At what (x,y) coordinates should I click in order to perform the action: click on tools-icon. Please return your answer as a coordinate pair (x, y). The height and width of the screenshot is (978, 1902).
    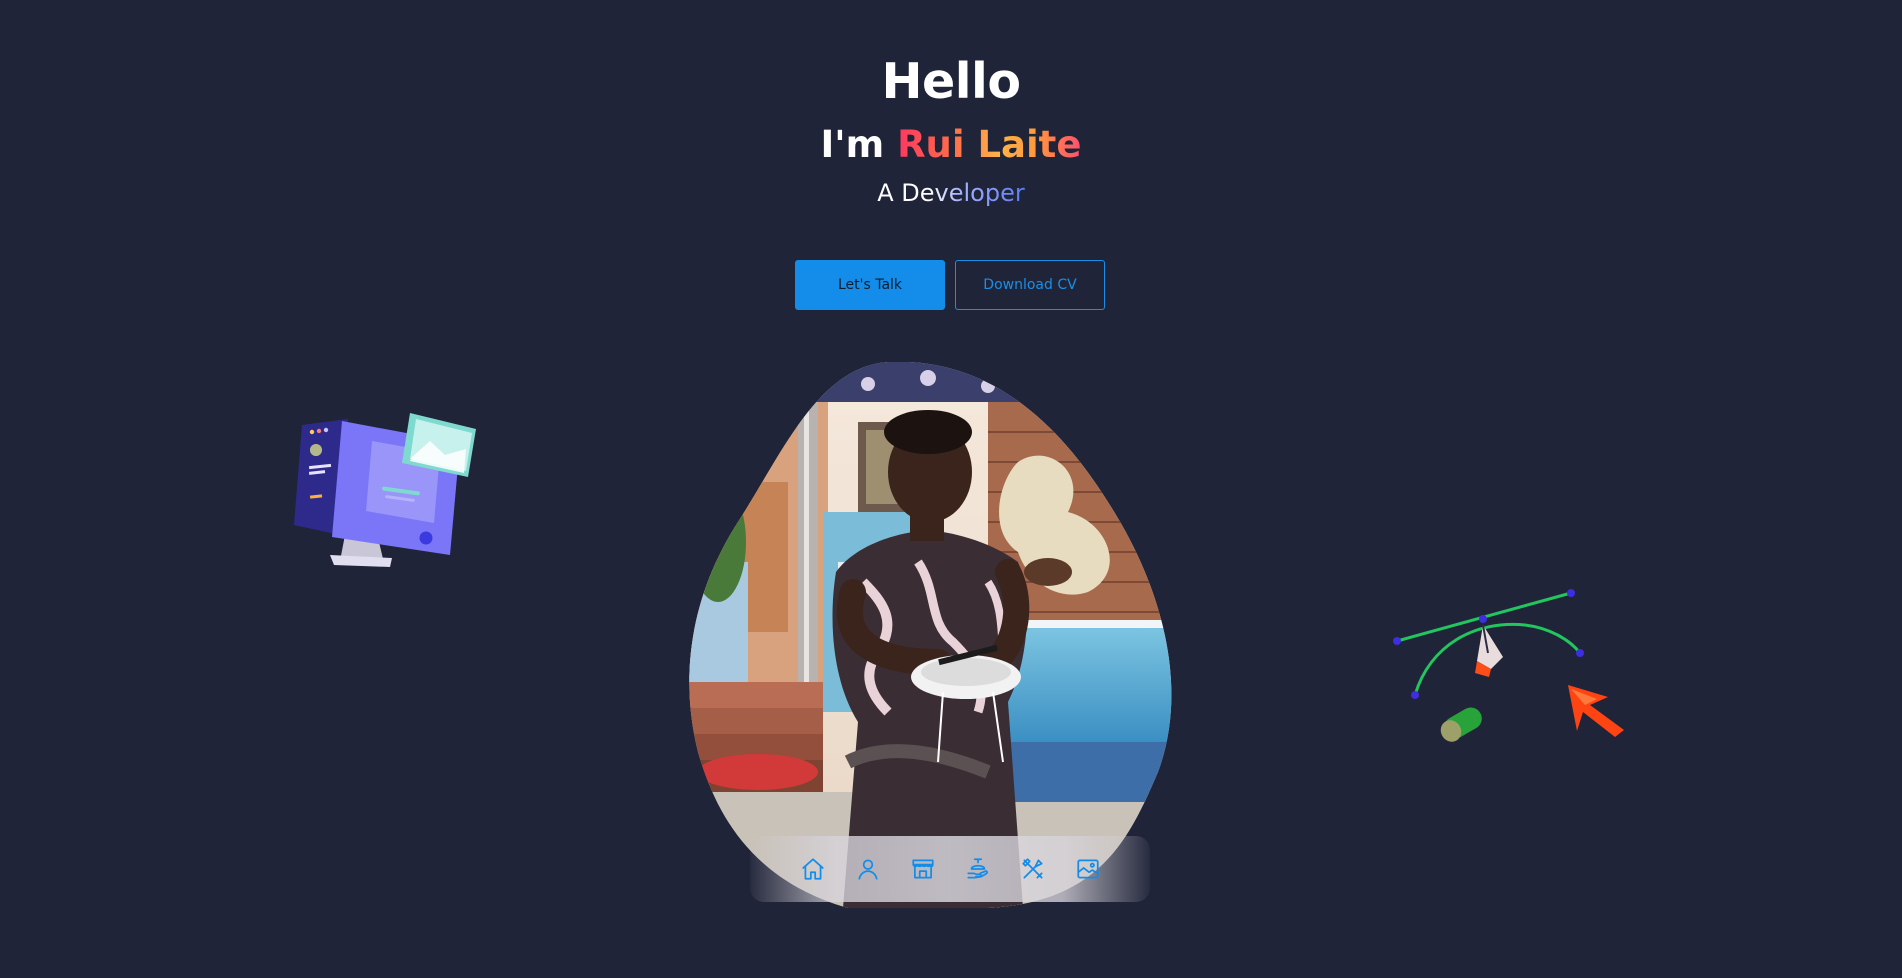
    Looking at the image, I should click on (1032, 868).